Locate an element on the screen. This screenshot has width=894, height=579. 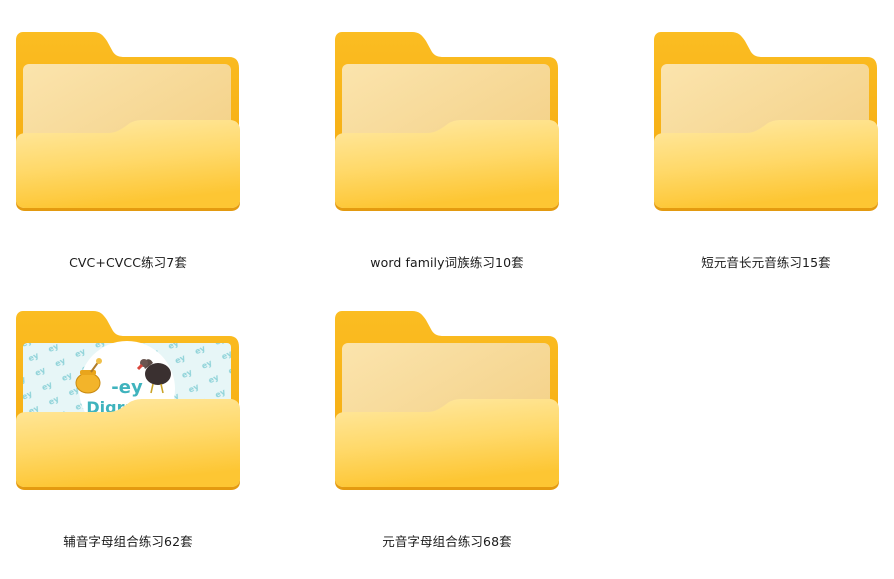
folder-name: 辅音字母组合练习62套 is located at coordinates (128, 541).